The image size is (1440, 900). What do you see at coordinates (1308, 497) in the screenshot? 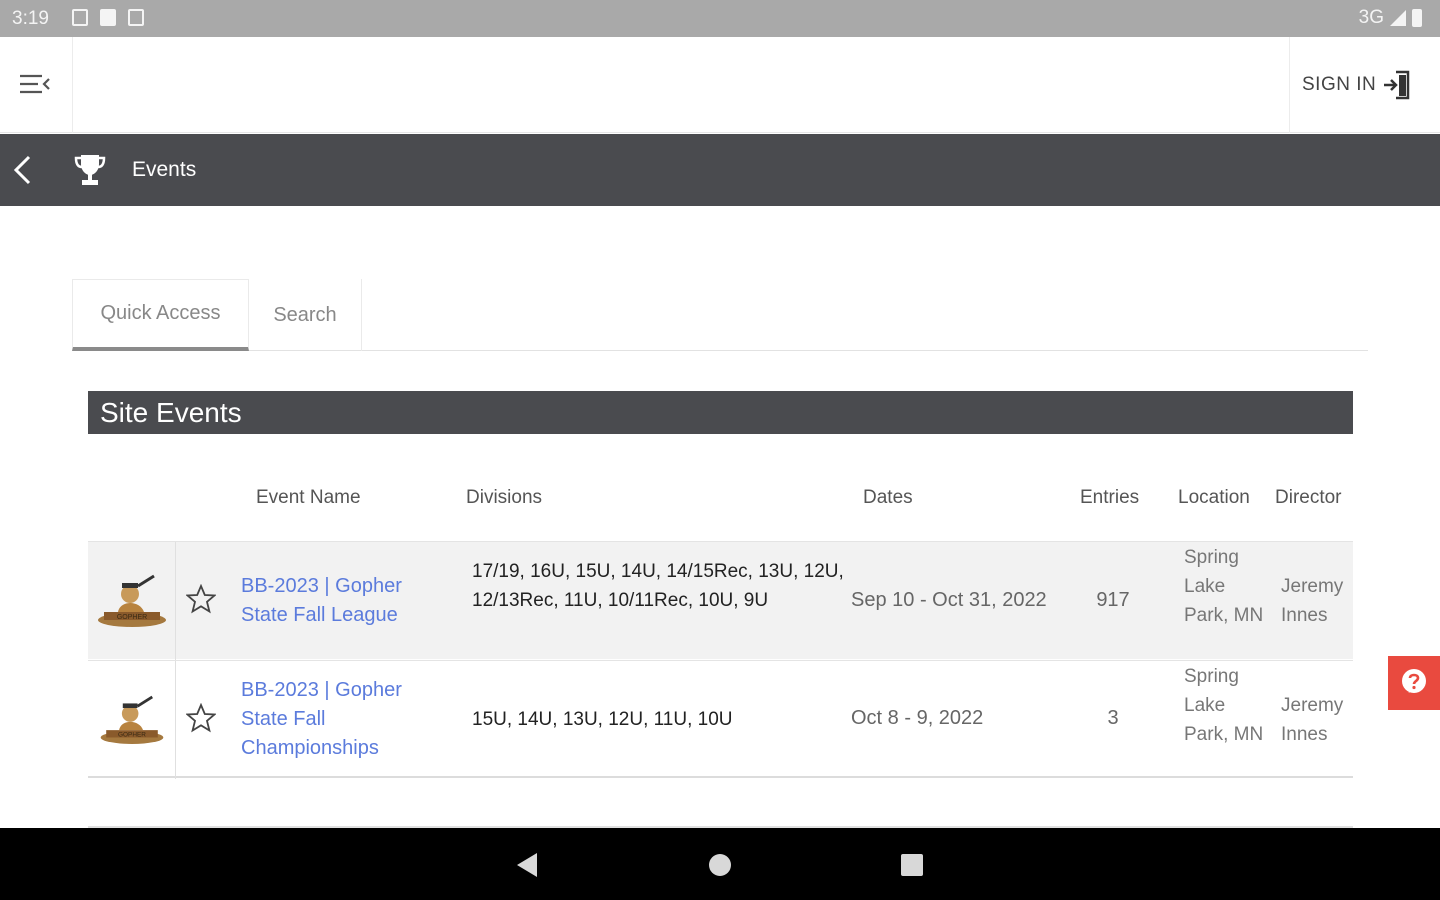
I see `column-header-director: Director` at bounding box center [1308, 497].